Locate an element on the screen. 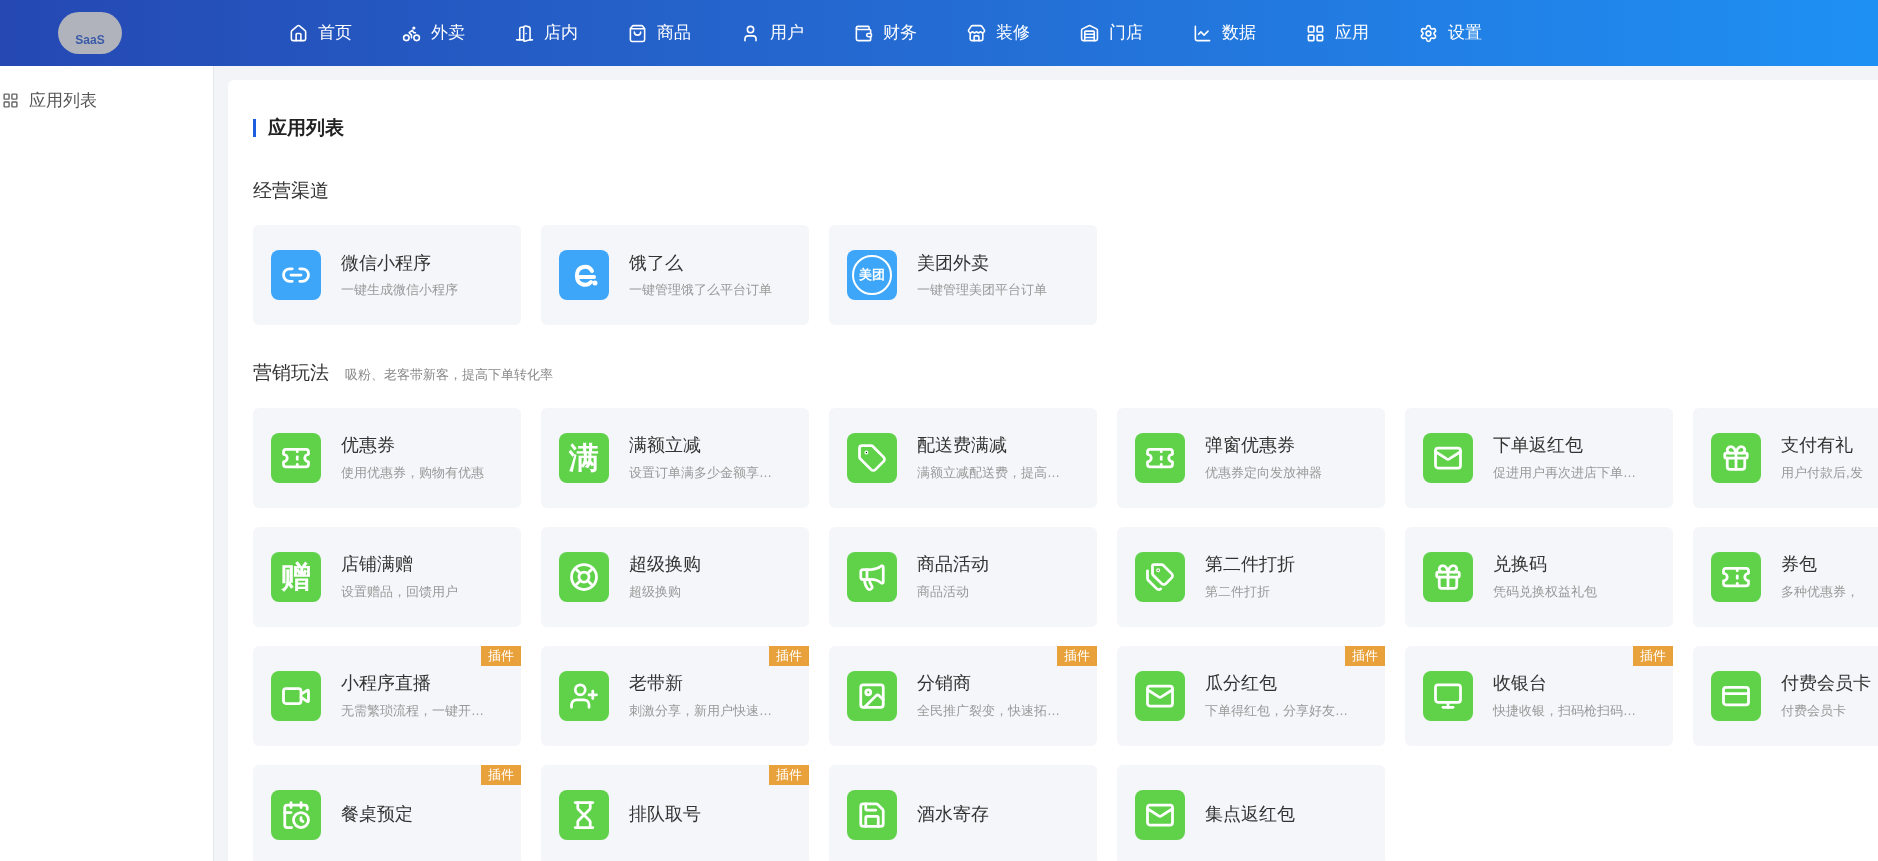  nav-item: 应用 is located at coordinates (1337, 33).